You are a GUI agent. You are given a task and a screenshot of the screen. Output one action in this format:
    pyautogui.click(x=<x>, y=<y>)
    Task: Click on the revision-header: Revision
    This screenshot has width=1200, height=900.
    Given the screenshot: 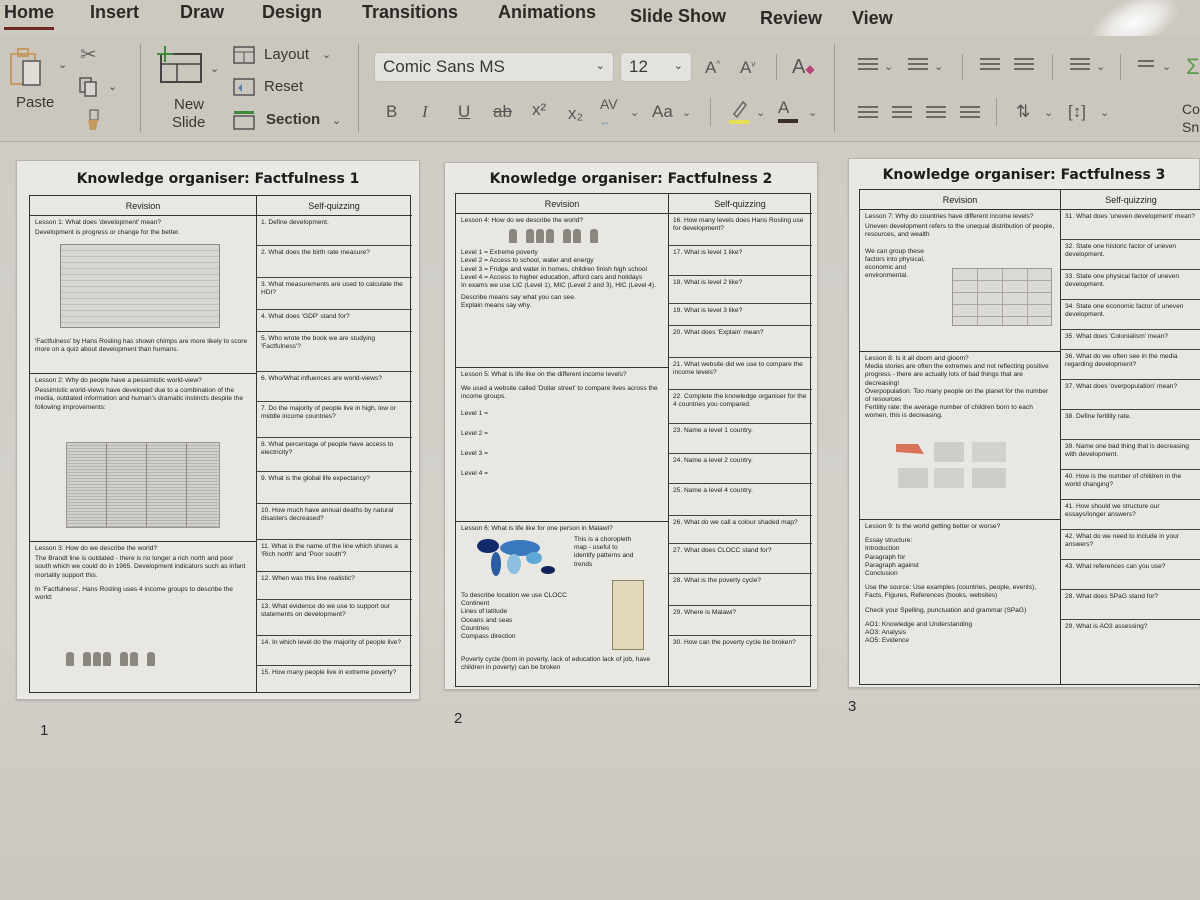 What is the action you would take?
    pyautogui.click(x=562, y=204)
    